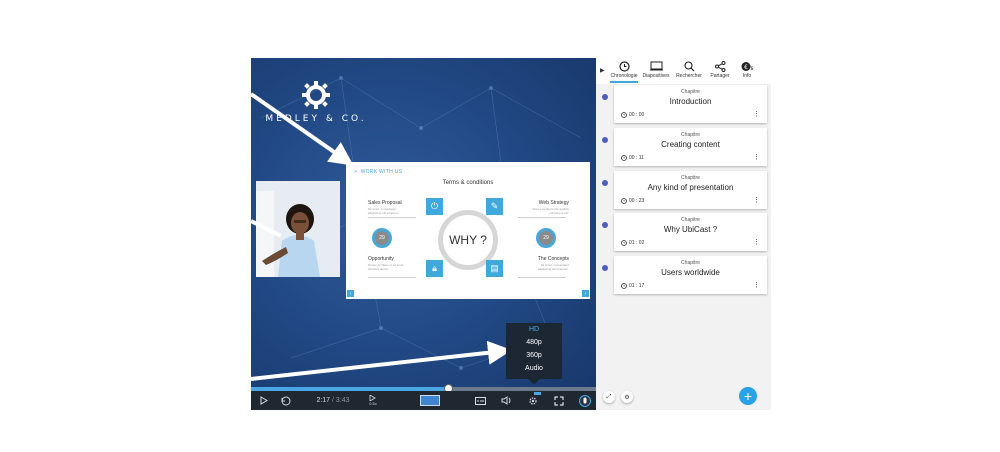 This screenshot has height=452, width=1000. I want to click on chapter-time: 01 : 02, so click(632, 243).